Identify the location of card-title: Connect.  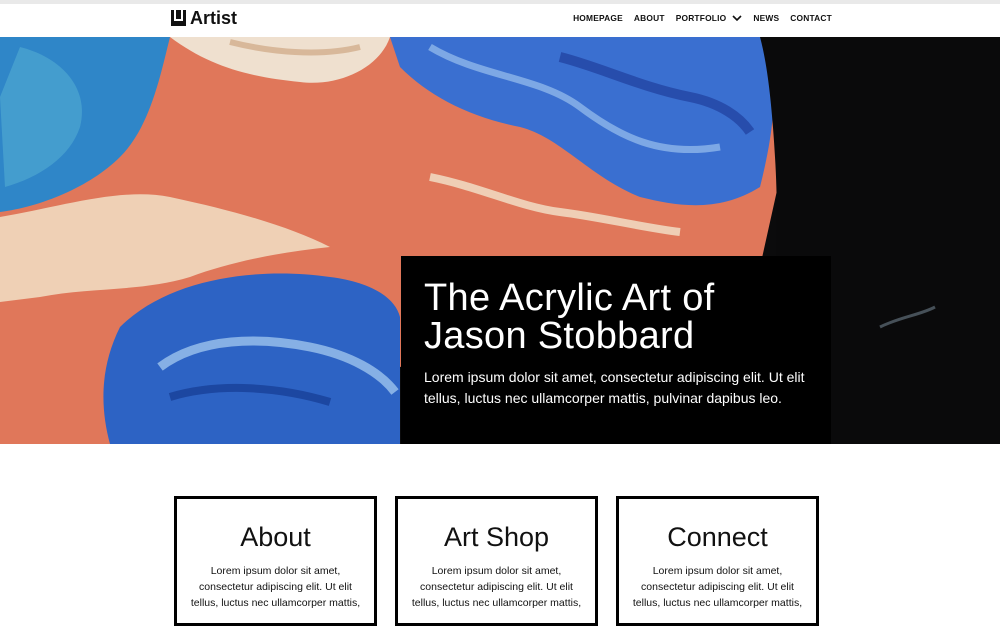
(717, 537).